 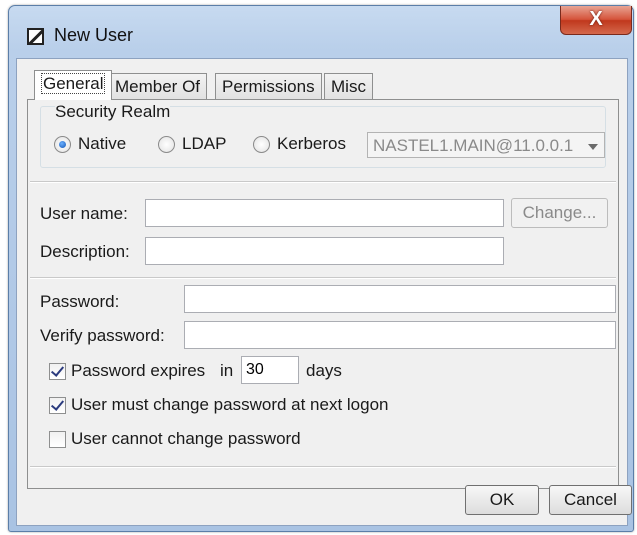 I want to click on must-change-password-label: User must change password at next logon, so click(x=230, y=404).